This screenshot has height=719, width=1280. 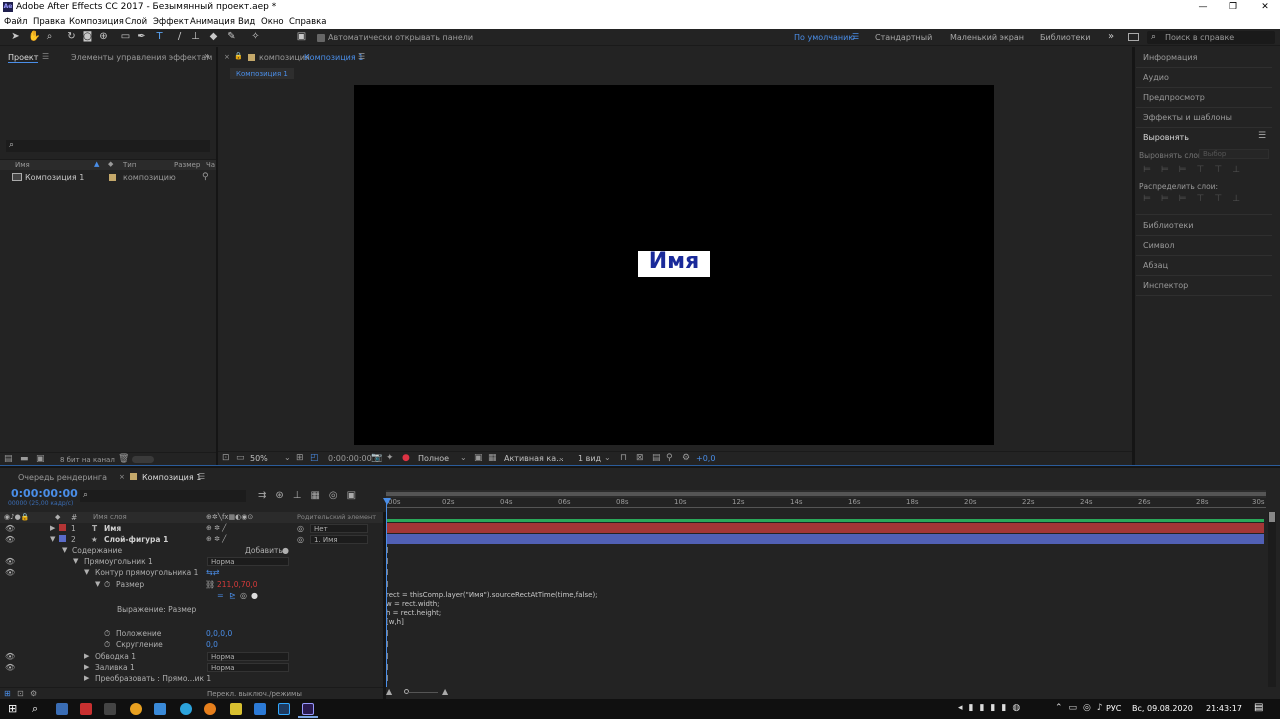 What do you see at coordinates (231, 37) in the screenshot?
I see `roto-brush-tool-icon: ✎` at bounding box center [231, 37].